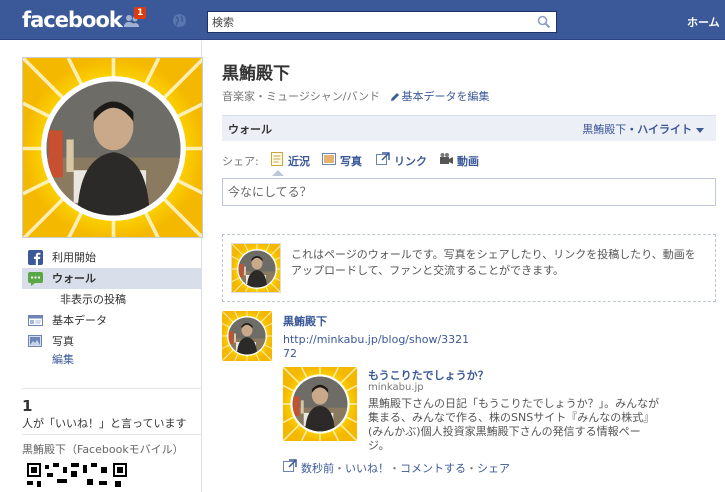 The image size is (725, 492). What do you see at coordinates (604, 129) in the screenshot?
I see `wall-filter-name: 黒鮪殿下` at bounding box center [604, 129].